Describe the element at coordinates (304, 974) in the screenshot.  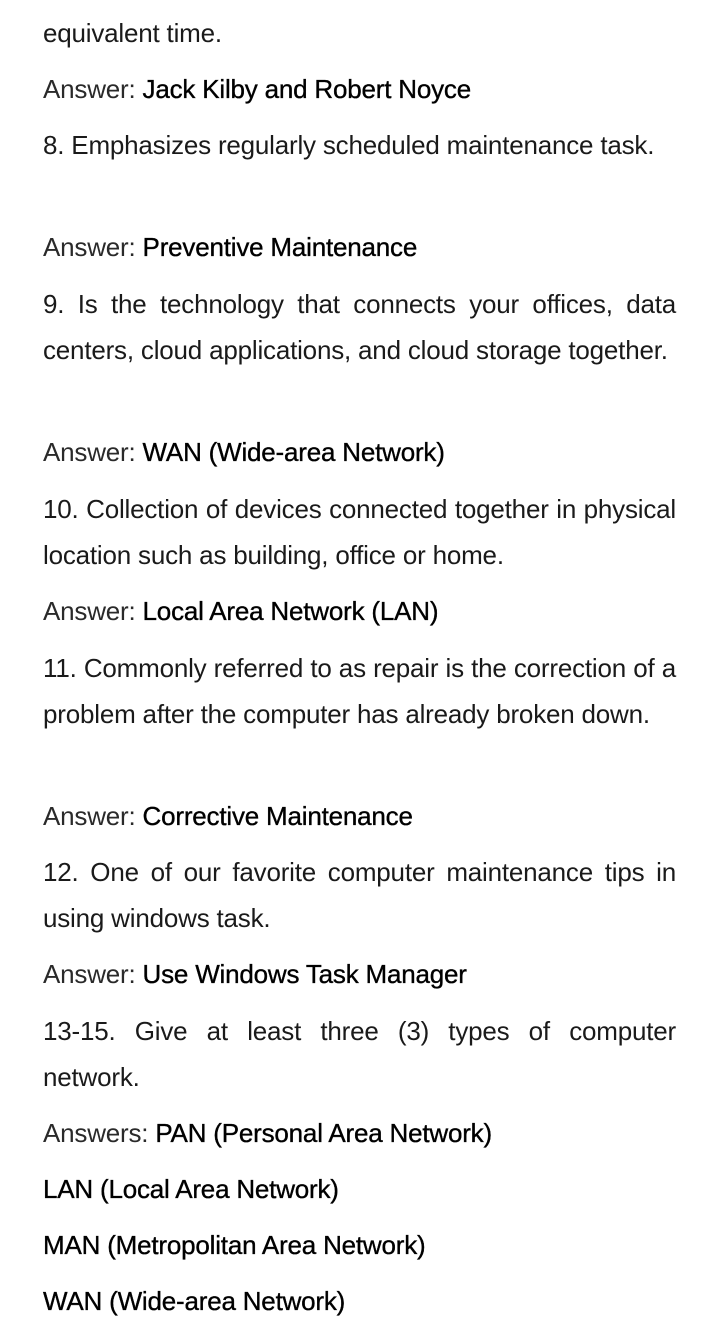
I see `answer-value: Use Windows Task Manager` at that location.